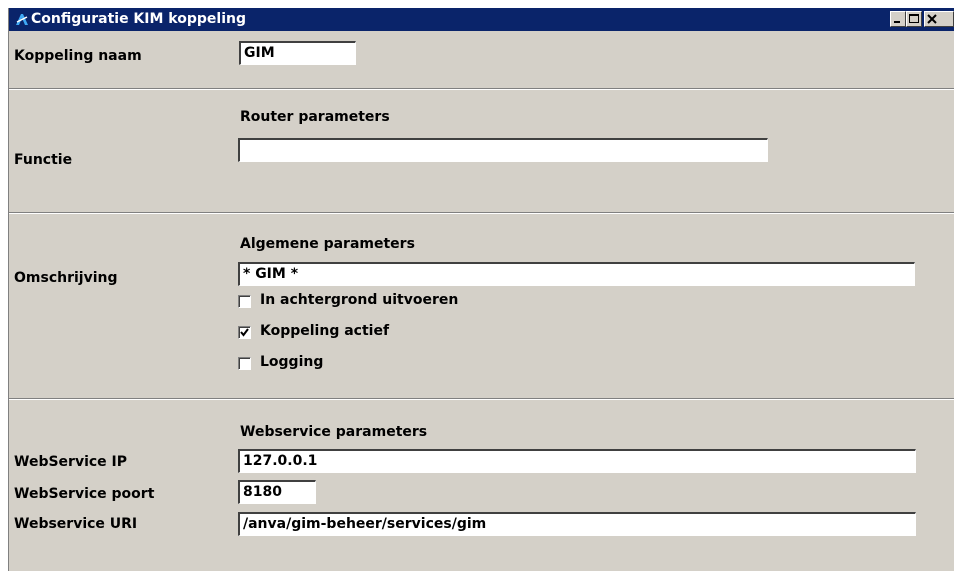 The height and width of the screenshot is (571, 955). What do you see at coordinates (76, 524) in the screenshot?
I see `webservice-uri-label: Webservice URI` at bounding box center [76, 524].